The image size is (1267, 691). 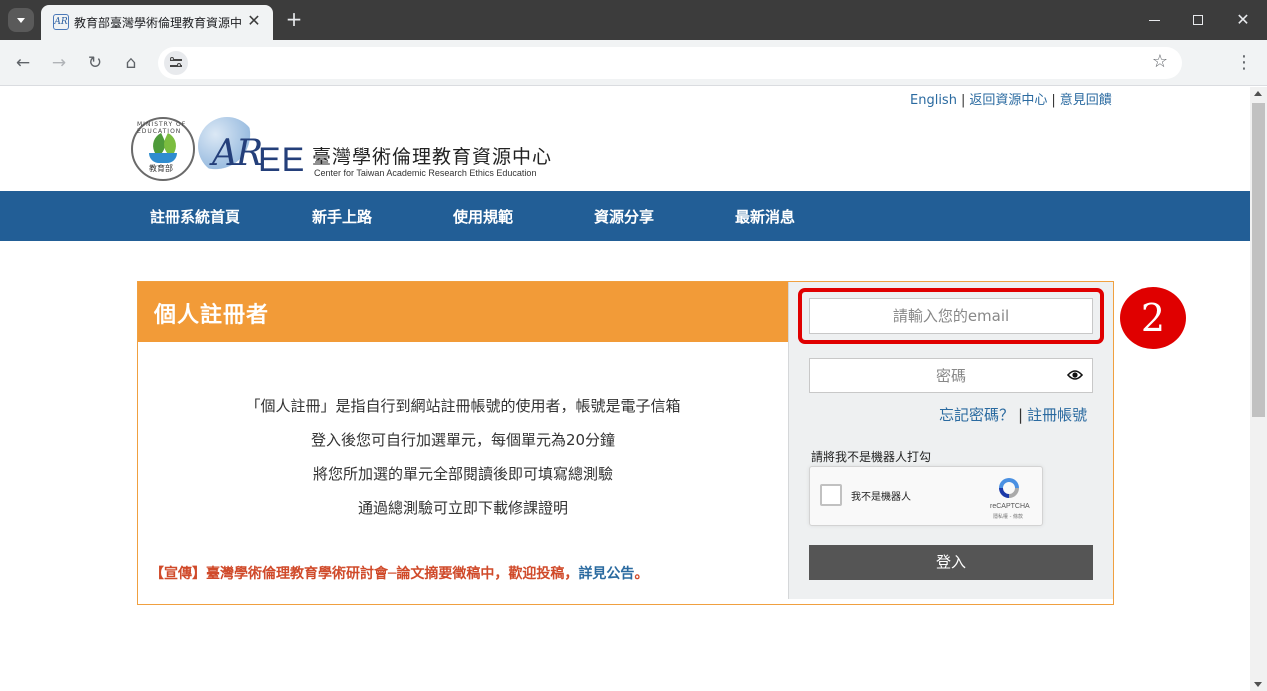 What do you see at coordinates (161, 168) in the screenshot?
I see `moe-logo-text: 教育部` at bounding box center [161, 168].